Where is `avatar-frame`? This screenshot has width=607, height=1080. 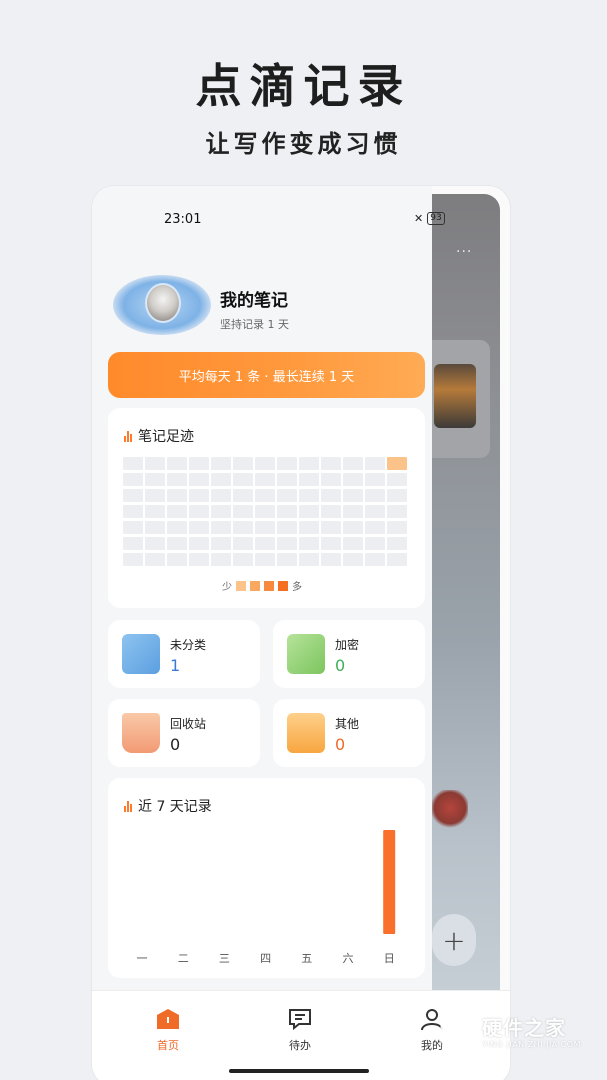 avatar-frame is located at coordinates (162, 305).